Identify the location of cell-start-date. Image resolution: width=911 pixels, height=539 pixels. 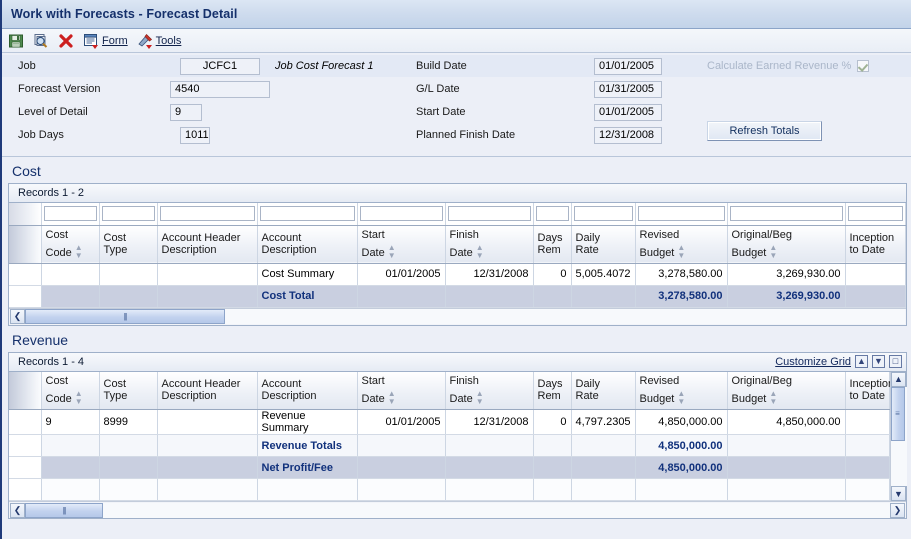
(401, 489).